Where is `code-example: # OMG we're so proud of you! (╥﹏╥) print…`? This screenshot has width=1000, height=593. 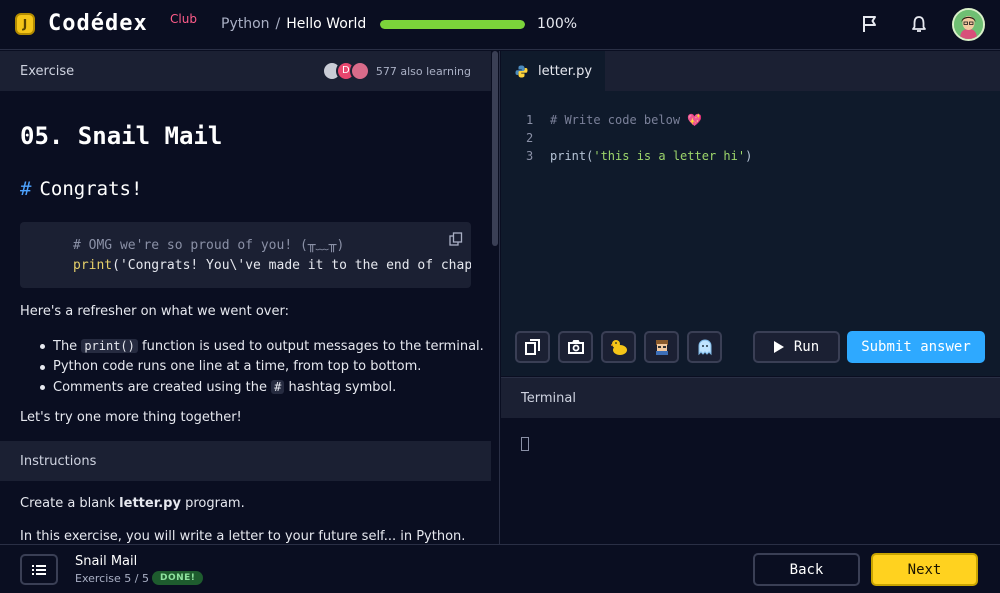 code-example: # OMG we're so proud of you! (╥﹏╥) print… is located at coordinates (245, 255).